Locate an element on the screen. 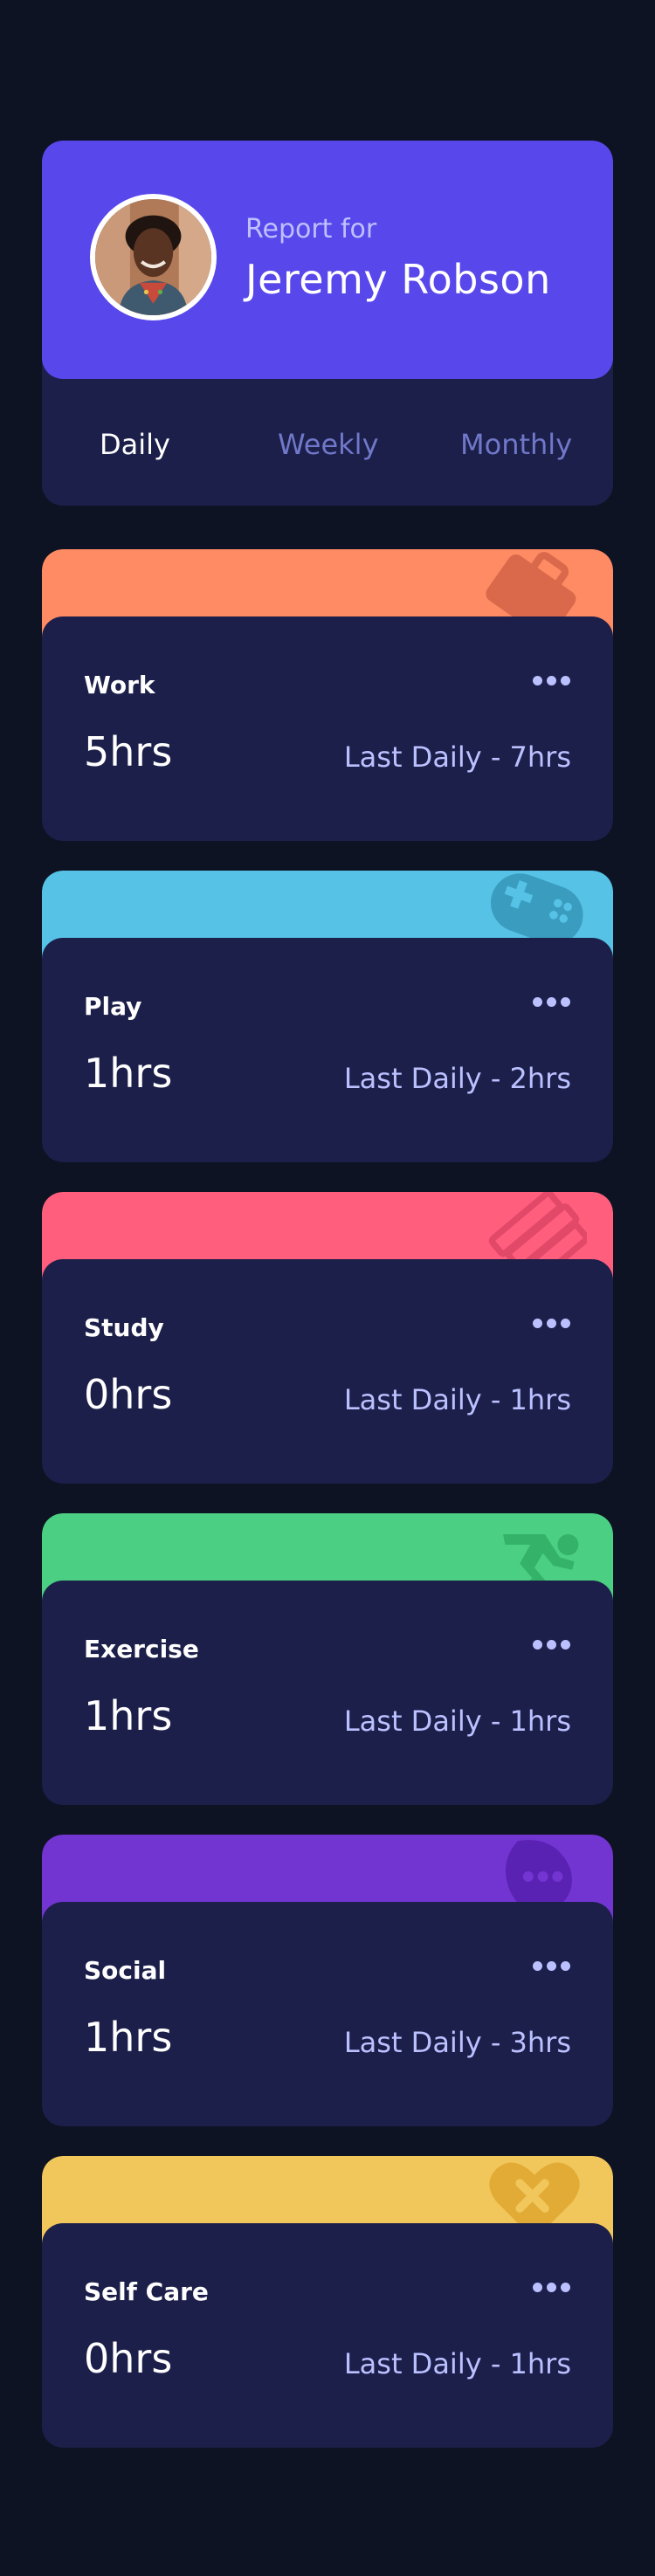 The image size is (655, 2576). card-title: Work is located at coordinates (119, 685).